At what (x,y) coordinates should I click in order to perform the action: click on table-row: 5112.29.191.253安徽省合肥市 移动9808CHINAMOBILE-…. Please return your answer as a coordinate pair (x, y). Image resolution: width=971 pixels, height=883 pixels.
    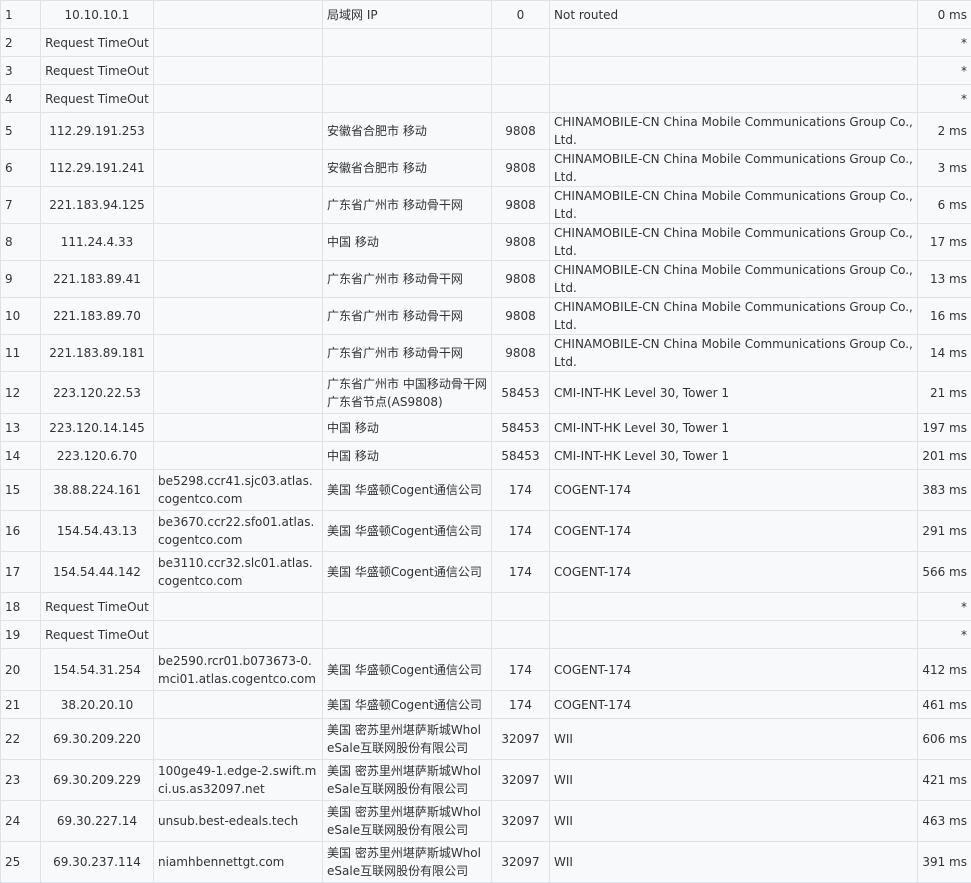
    Looking at the image, I should click on (486, 131).